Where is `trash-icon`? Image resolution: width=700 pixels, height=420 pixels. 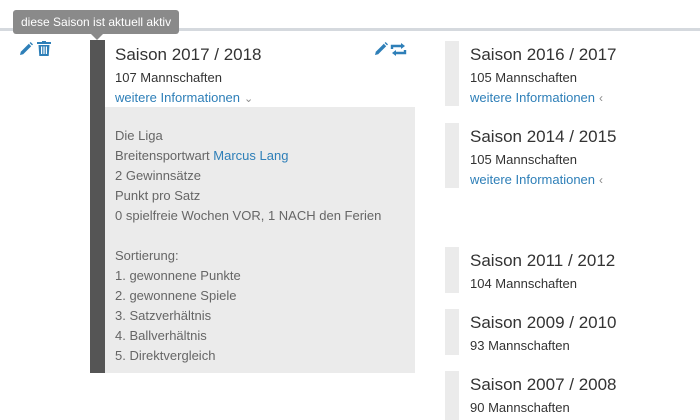 trash-icon is located at coordinates (44, 48).